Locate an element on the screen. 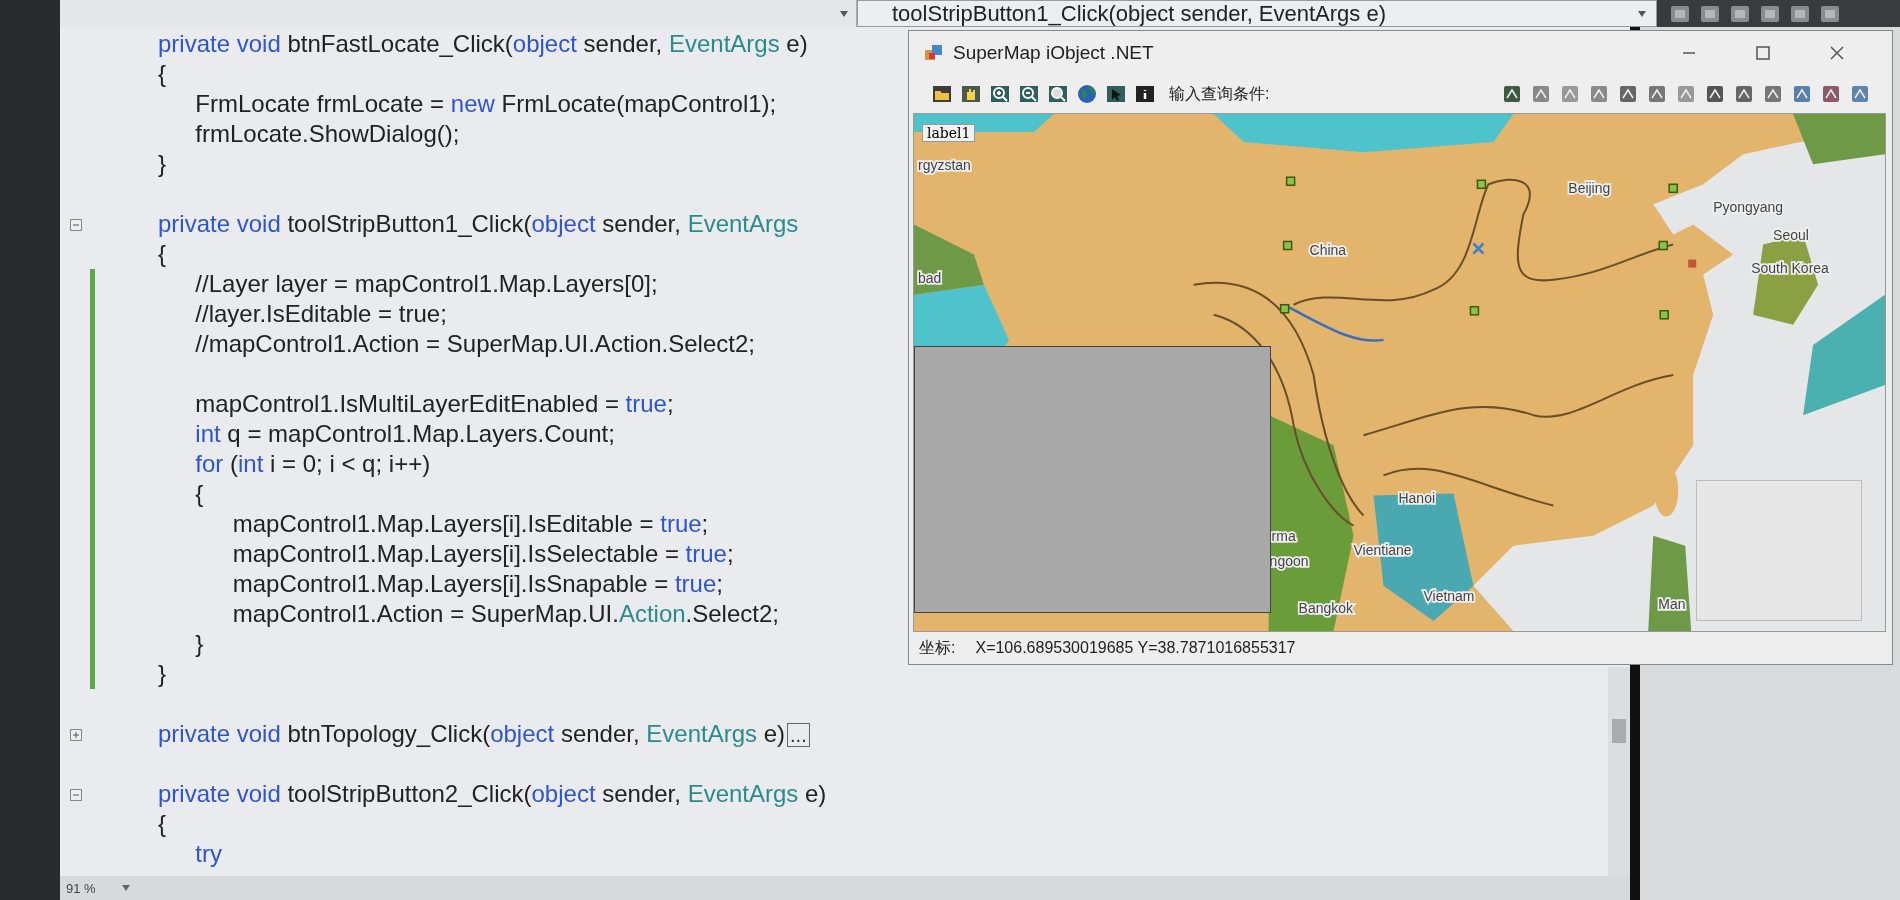  zoom-out-icon is located at coordinates (1029, 94).